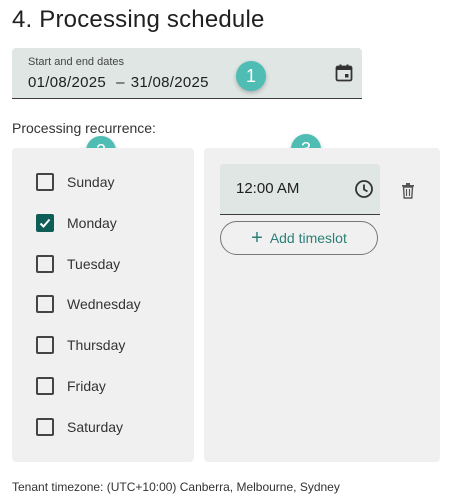 Image resolution: width=451 pixels, height=504 pixels. I want to click on start-date: 01/08/2025, so click(67, 82).